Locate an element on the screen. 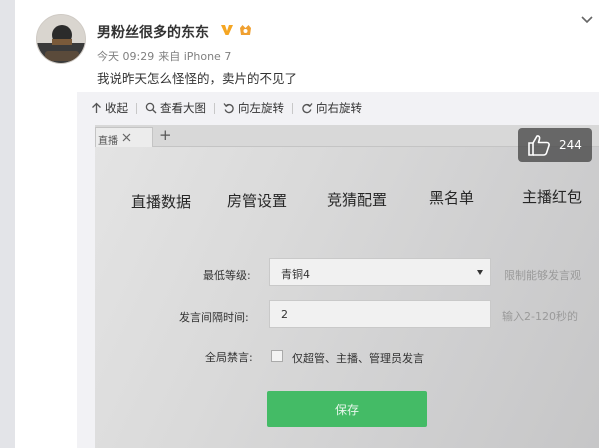  photo-browser-tab: 直播 is located at coordinates (124, 137).